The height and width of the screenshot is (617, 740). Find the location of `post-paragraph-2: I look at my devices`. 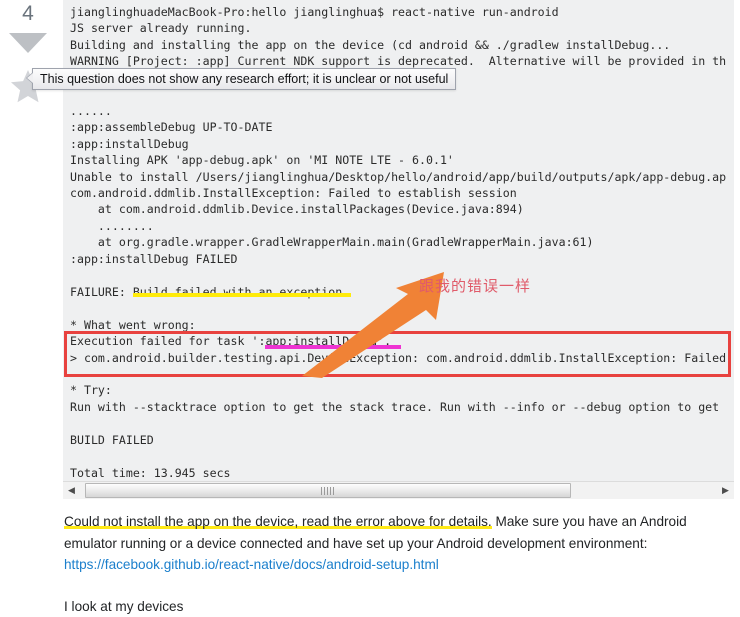

post-paragraph-2: I look at my devices is located at coordinates (124, 606).